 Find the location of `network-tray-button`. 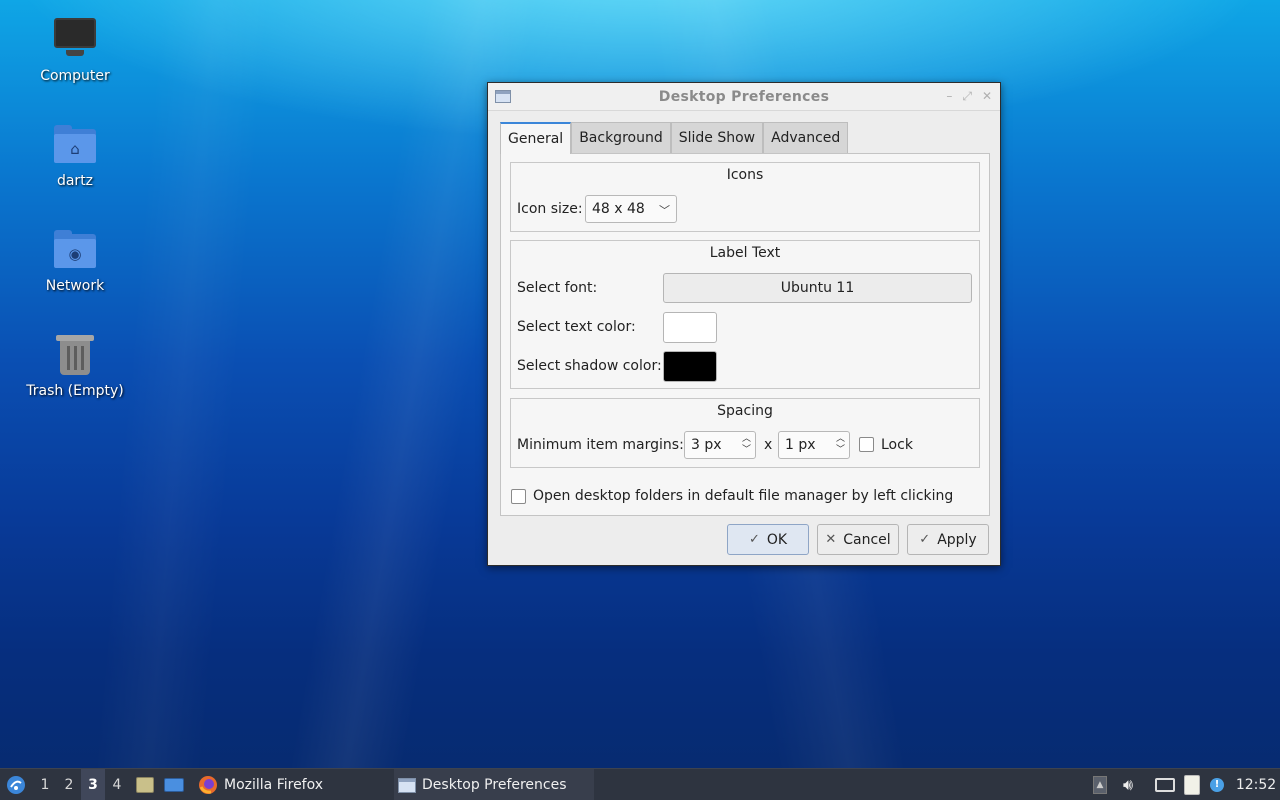

network-tray-button is located at coordinates (1165, 784).